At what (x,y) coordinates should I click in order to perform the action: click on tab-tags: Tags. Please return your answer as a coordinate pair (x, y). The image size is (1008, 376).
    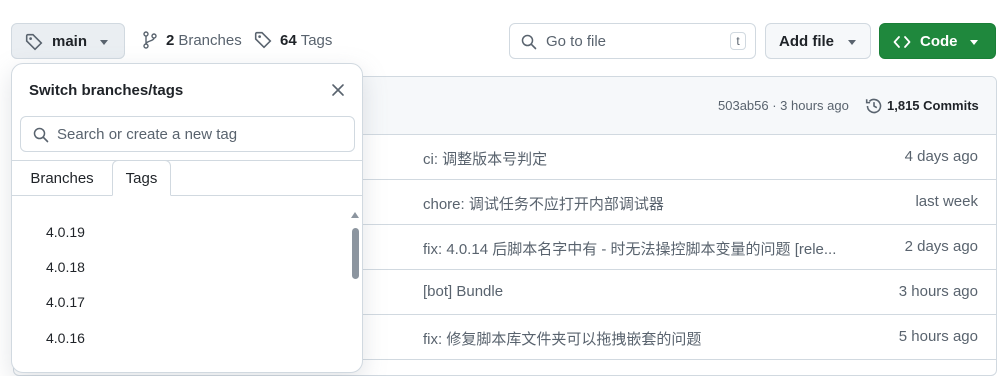
    Looking at the image, I should click on (141, 178).